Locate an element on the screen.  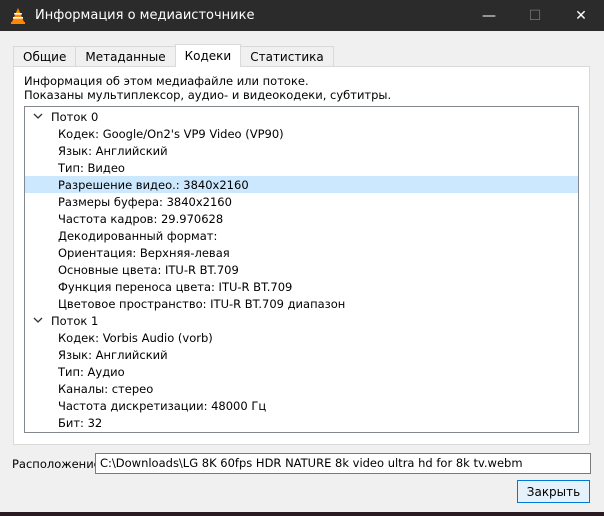
tree-item: Кодек: Vorbis Audio (vorb) is located at coordinates (301, 337).